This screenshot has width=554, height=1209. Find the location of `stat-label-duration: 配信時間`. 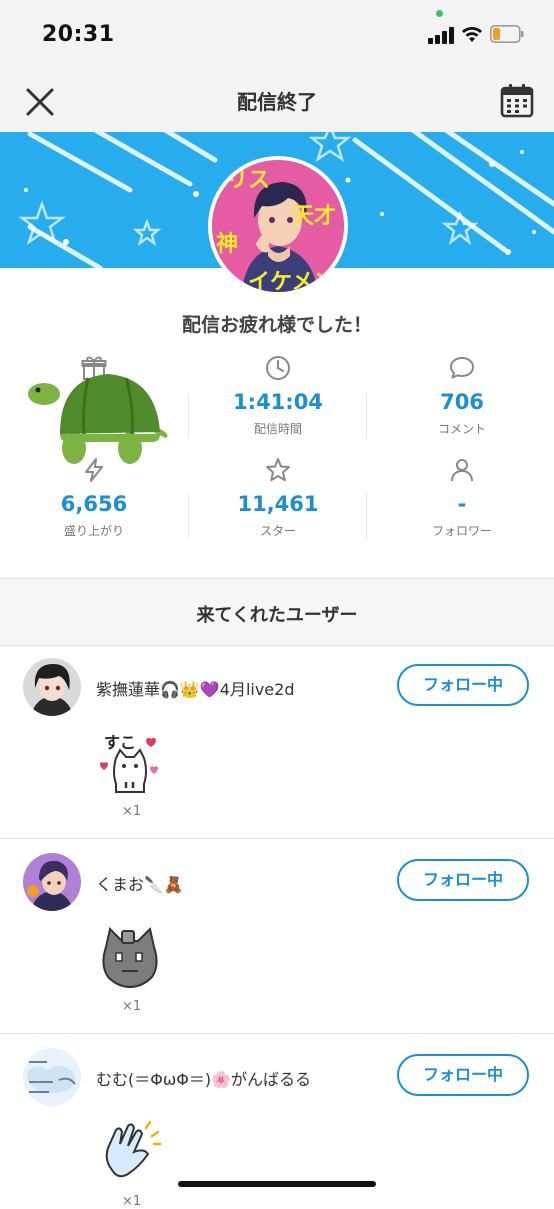

stat-label-duration: 配信時間 is located at coordinates (277, 429).